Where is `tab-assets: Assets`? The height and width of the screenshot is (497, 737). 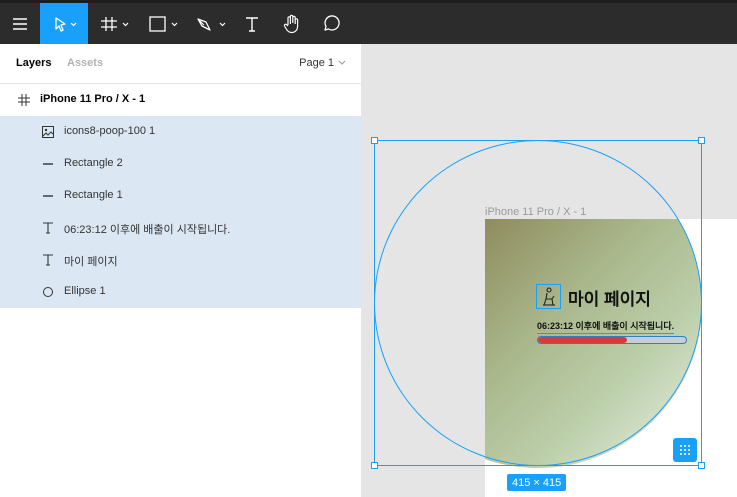
tab-assets: Assets is located at coordinates (85, 63).